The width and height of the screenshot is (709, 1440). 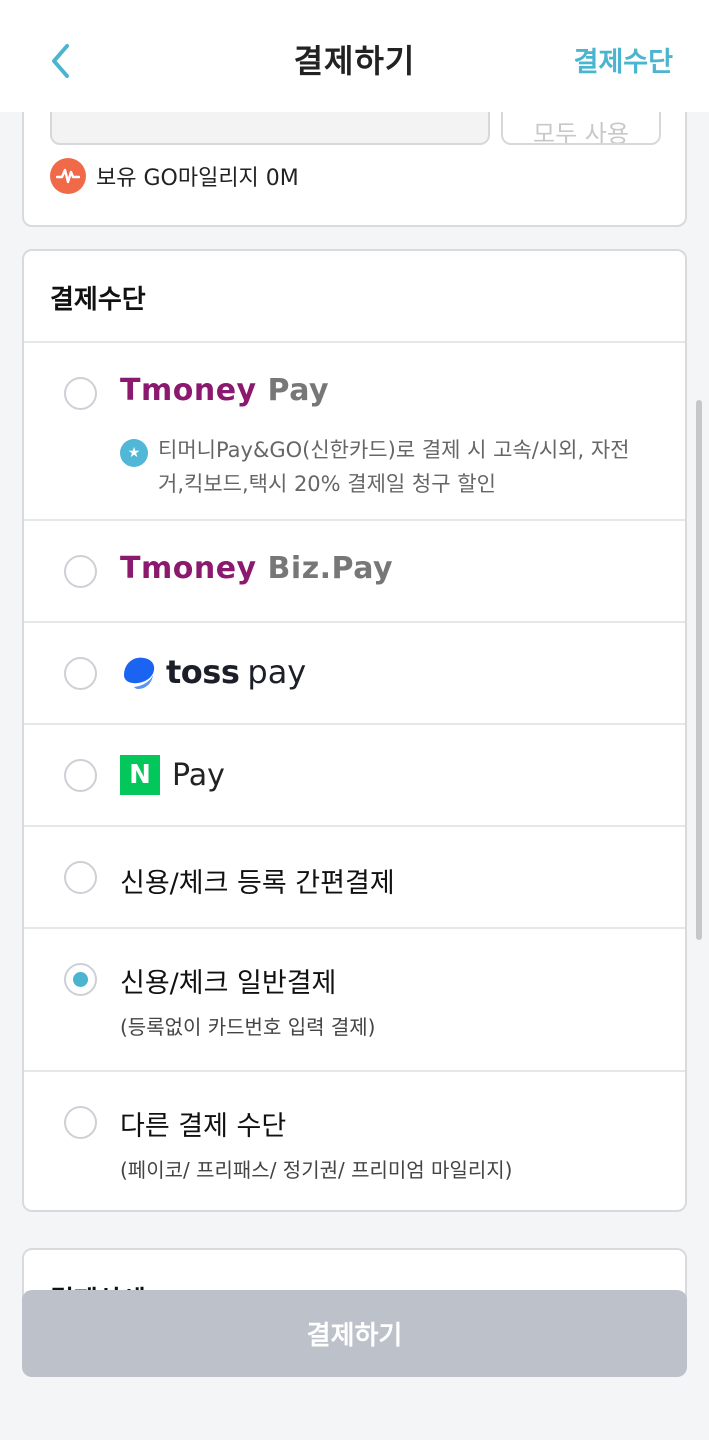 I want to click on section-title: 결제수단, so click(x=98, y=300).